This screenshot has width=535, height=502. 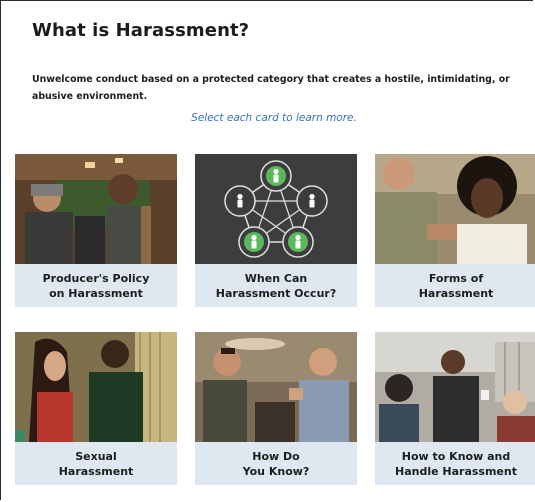 I want to click on card-label-line1: Forms of, so click(x=456, y=278).